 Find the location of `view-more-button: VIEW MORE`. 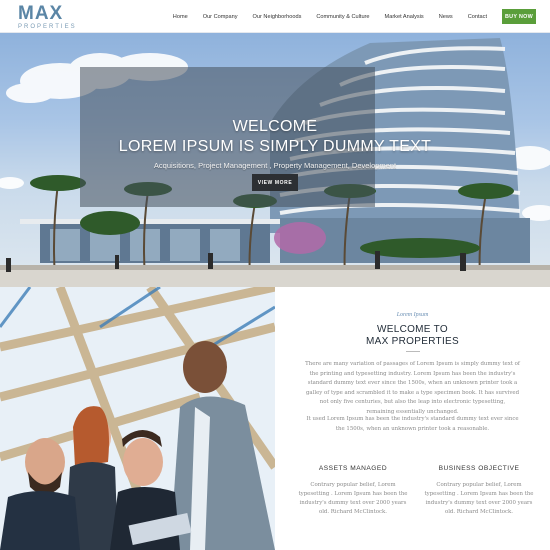

view-more-button: VIEW MORE is located at coordinates (275, 182).